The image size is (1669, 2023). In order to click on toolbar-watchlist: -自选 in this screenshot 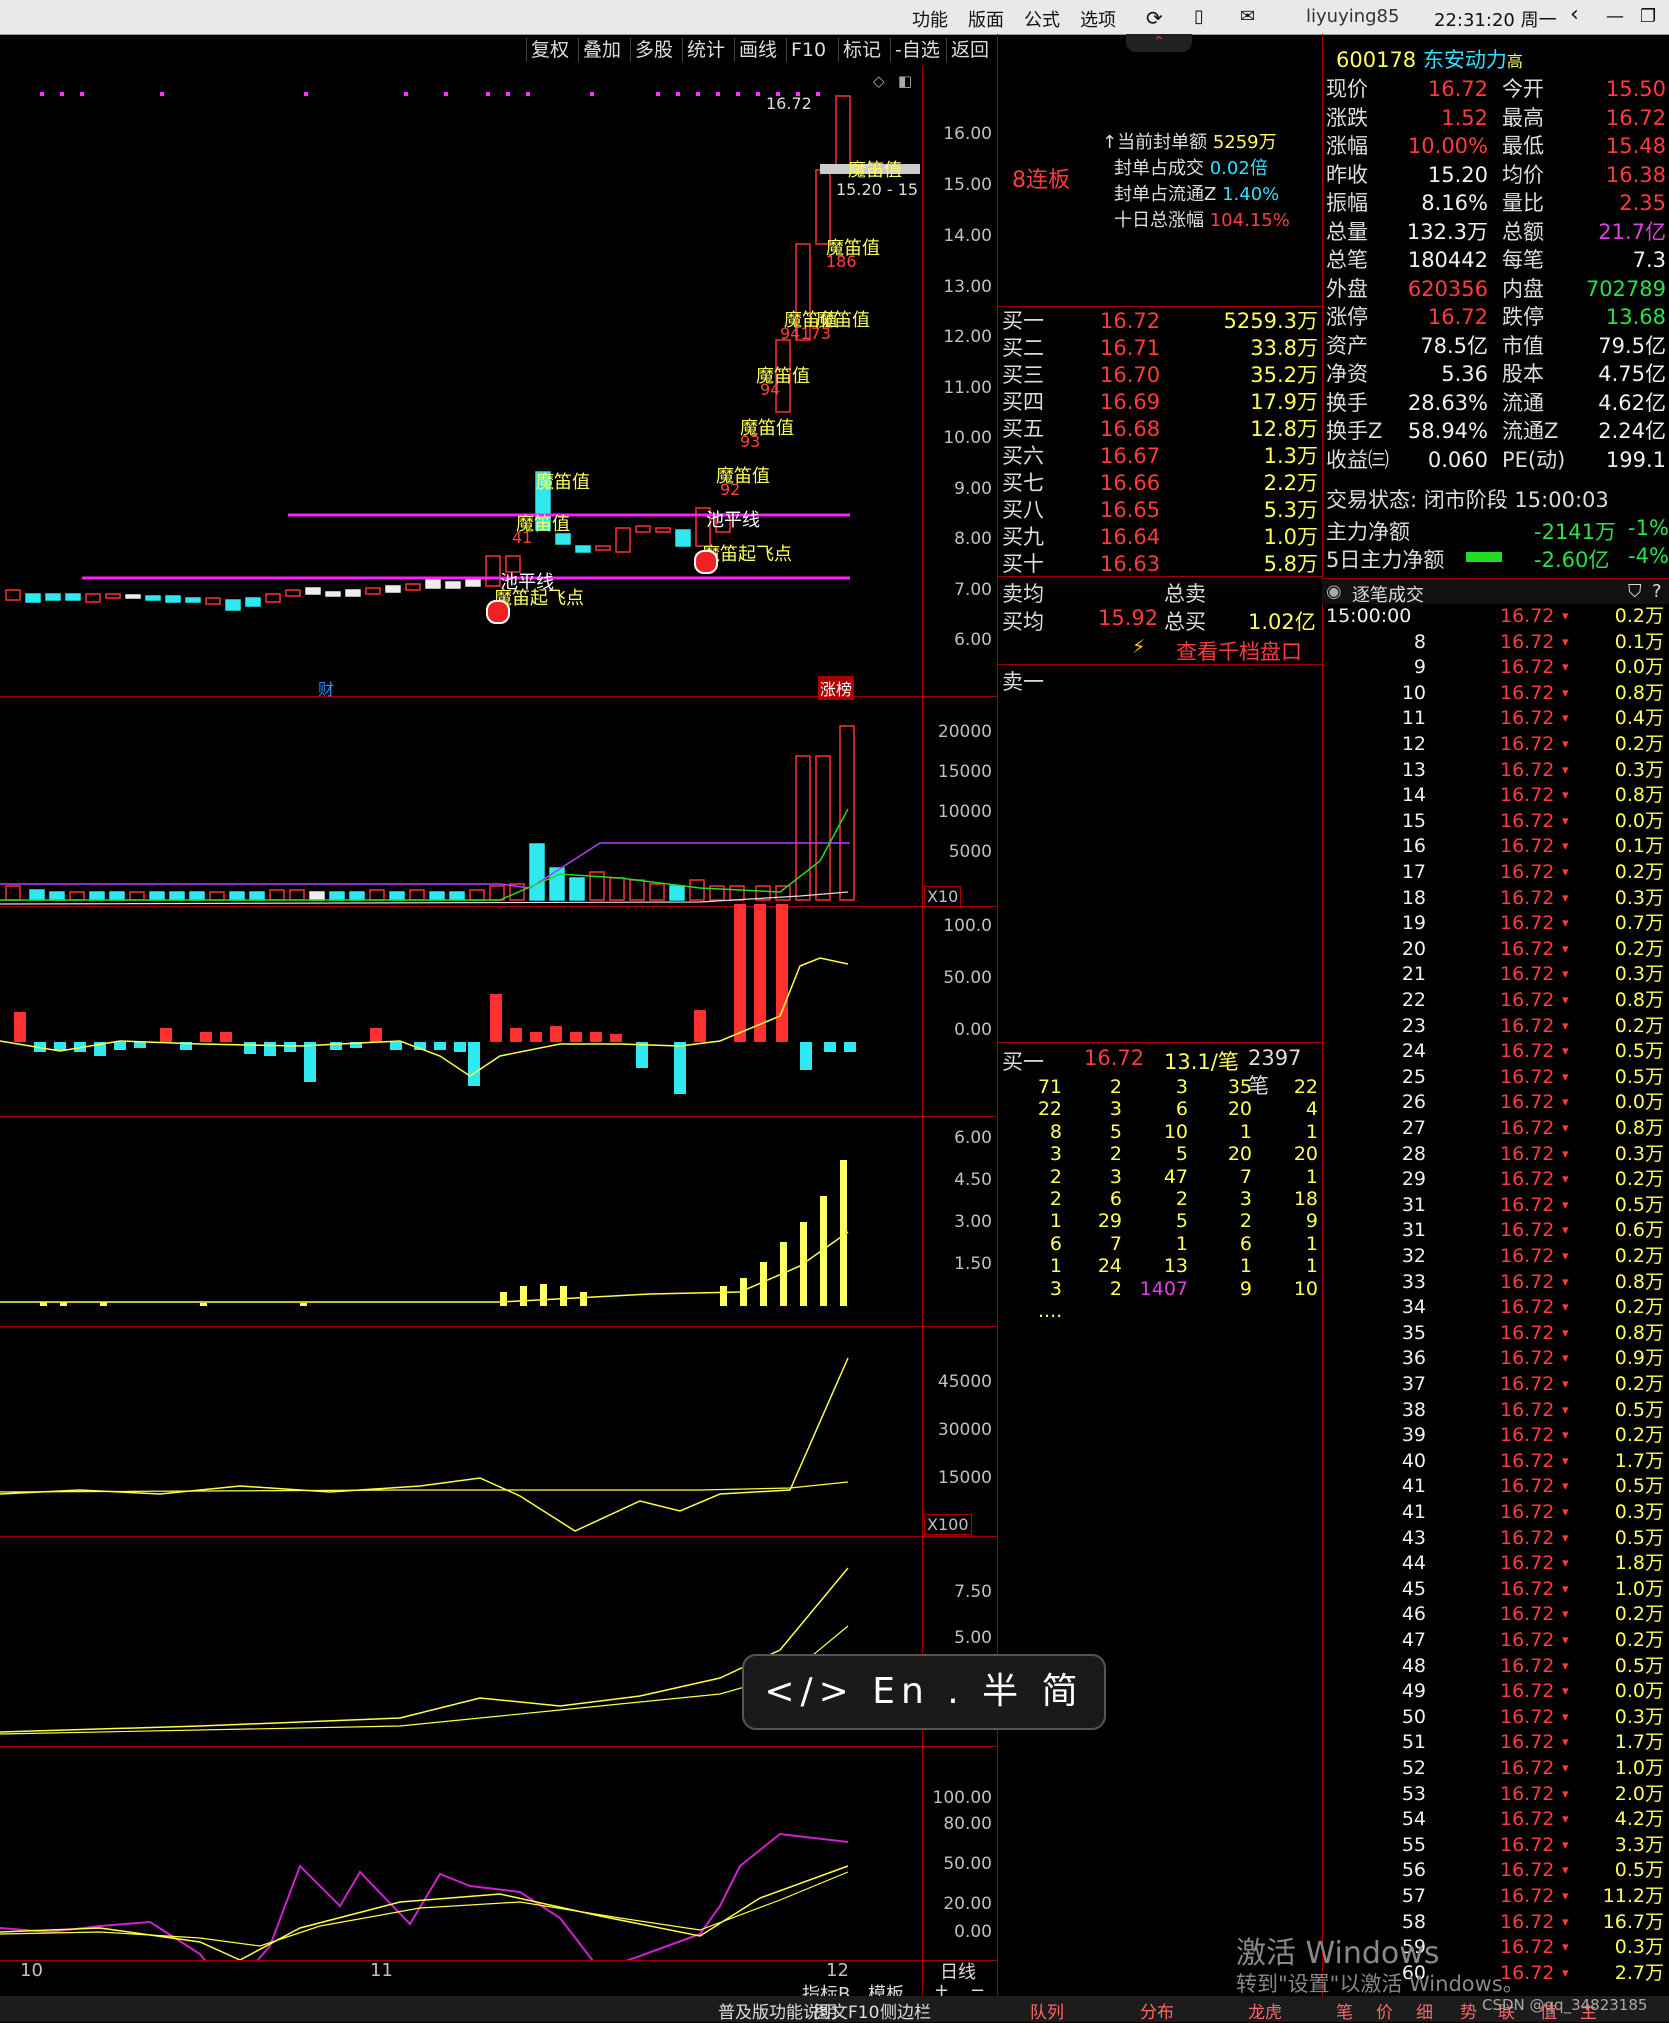, I will do `click(917, 50)`.